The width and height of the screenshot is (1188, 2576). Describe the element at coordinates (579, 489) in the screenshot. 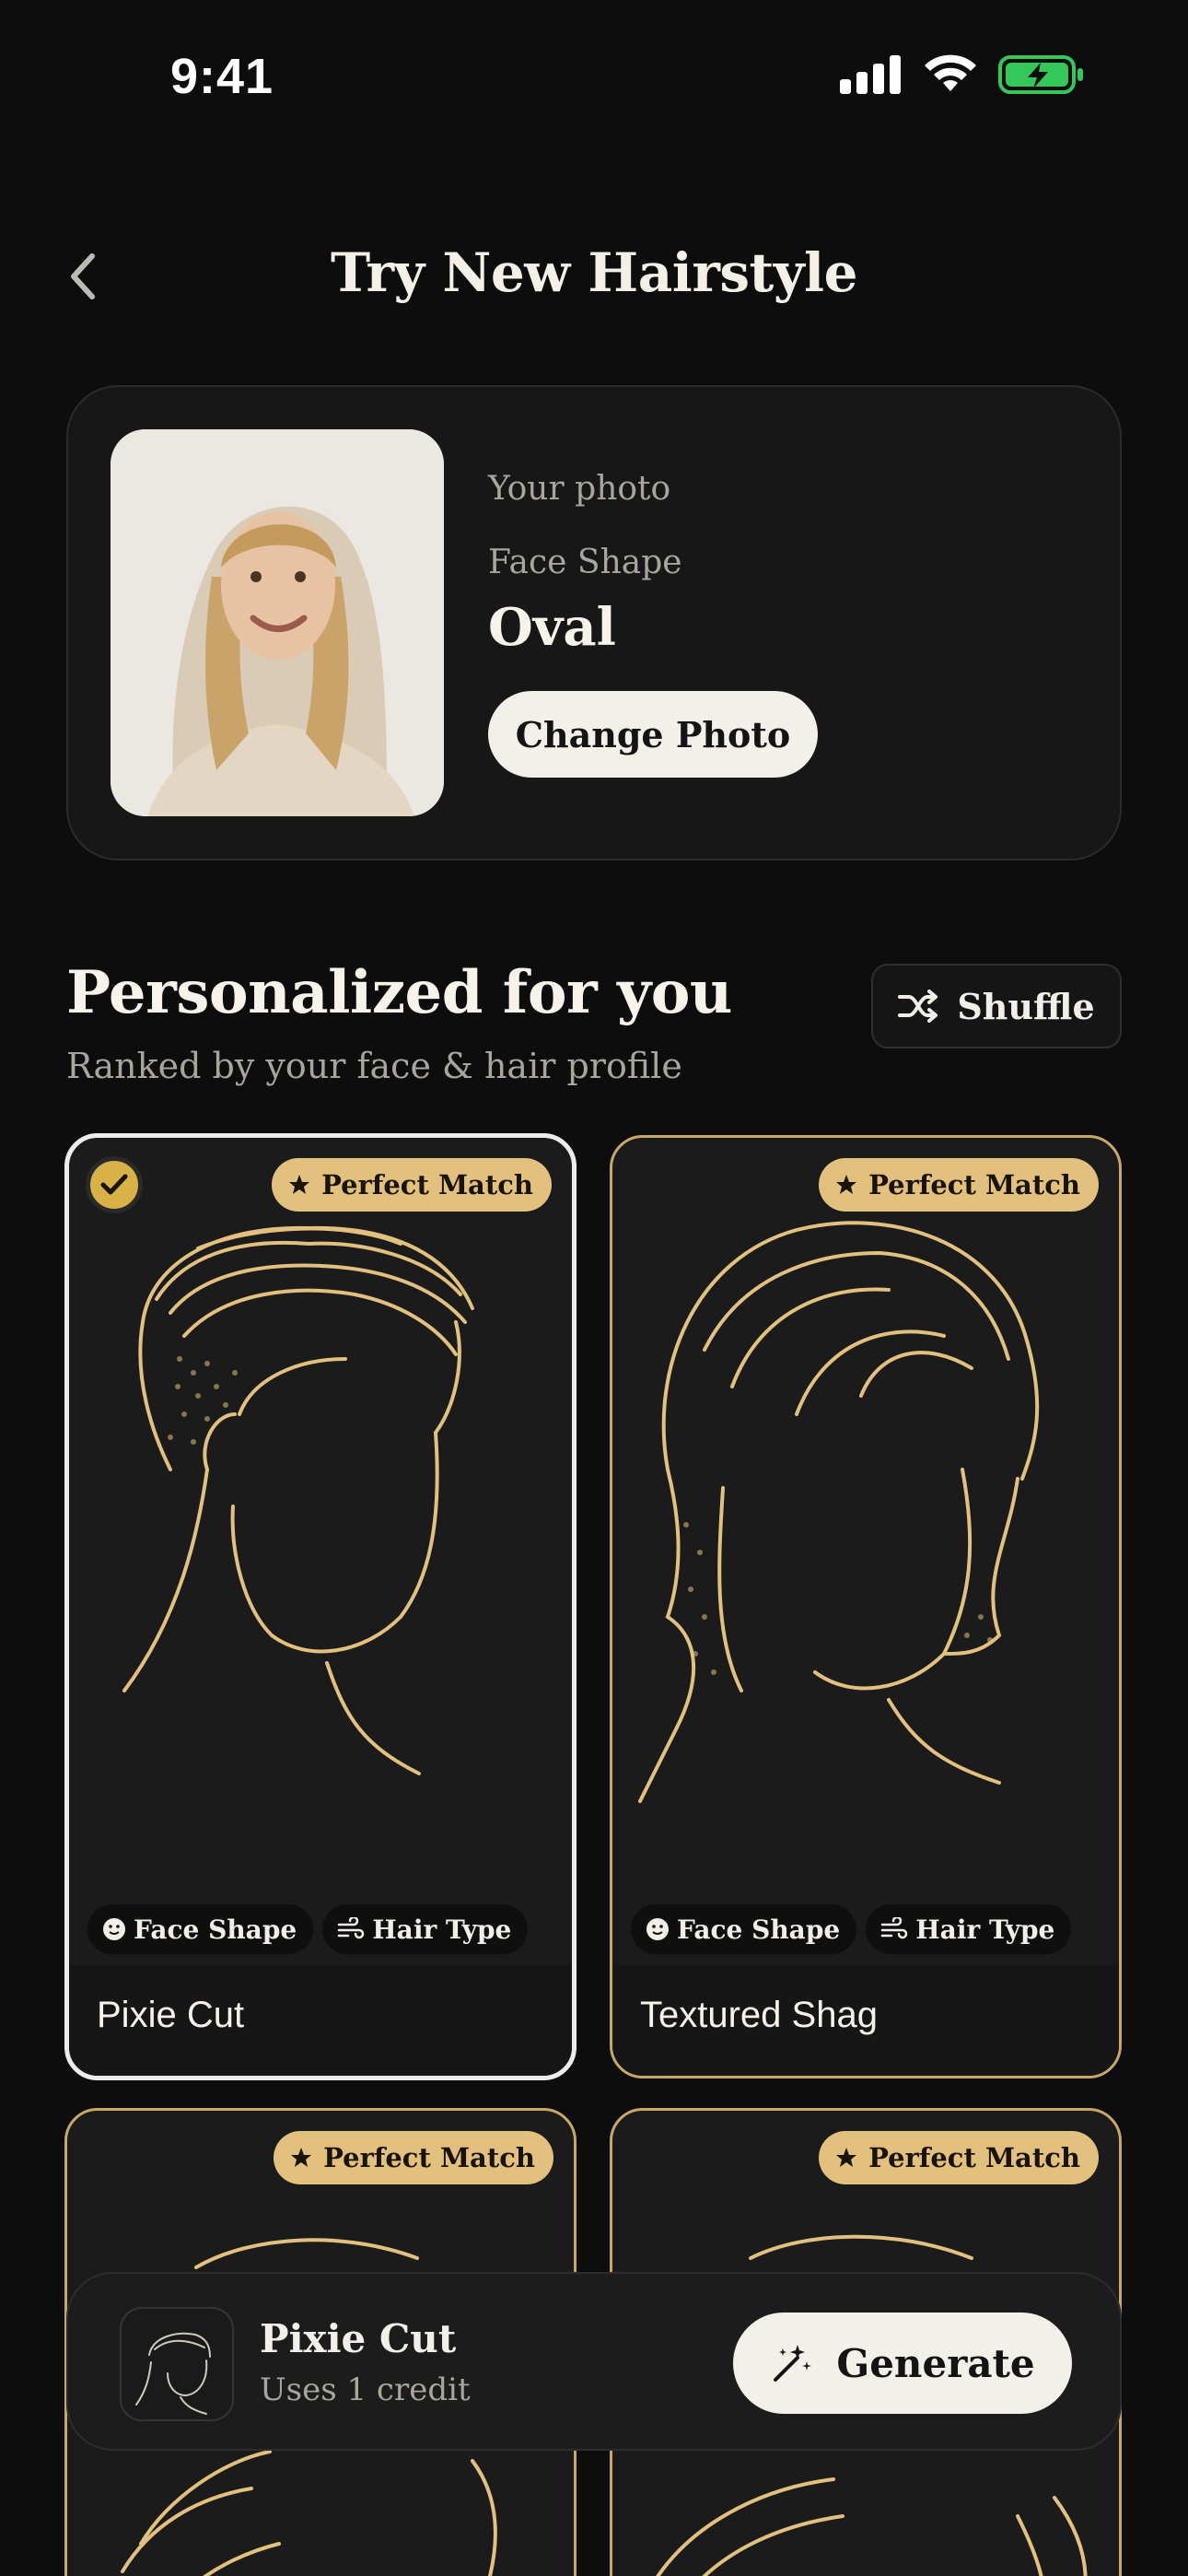

I see `photo-label: Your photo` at that location.